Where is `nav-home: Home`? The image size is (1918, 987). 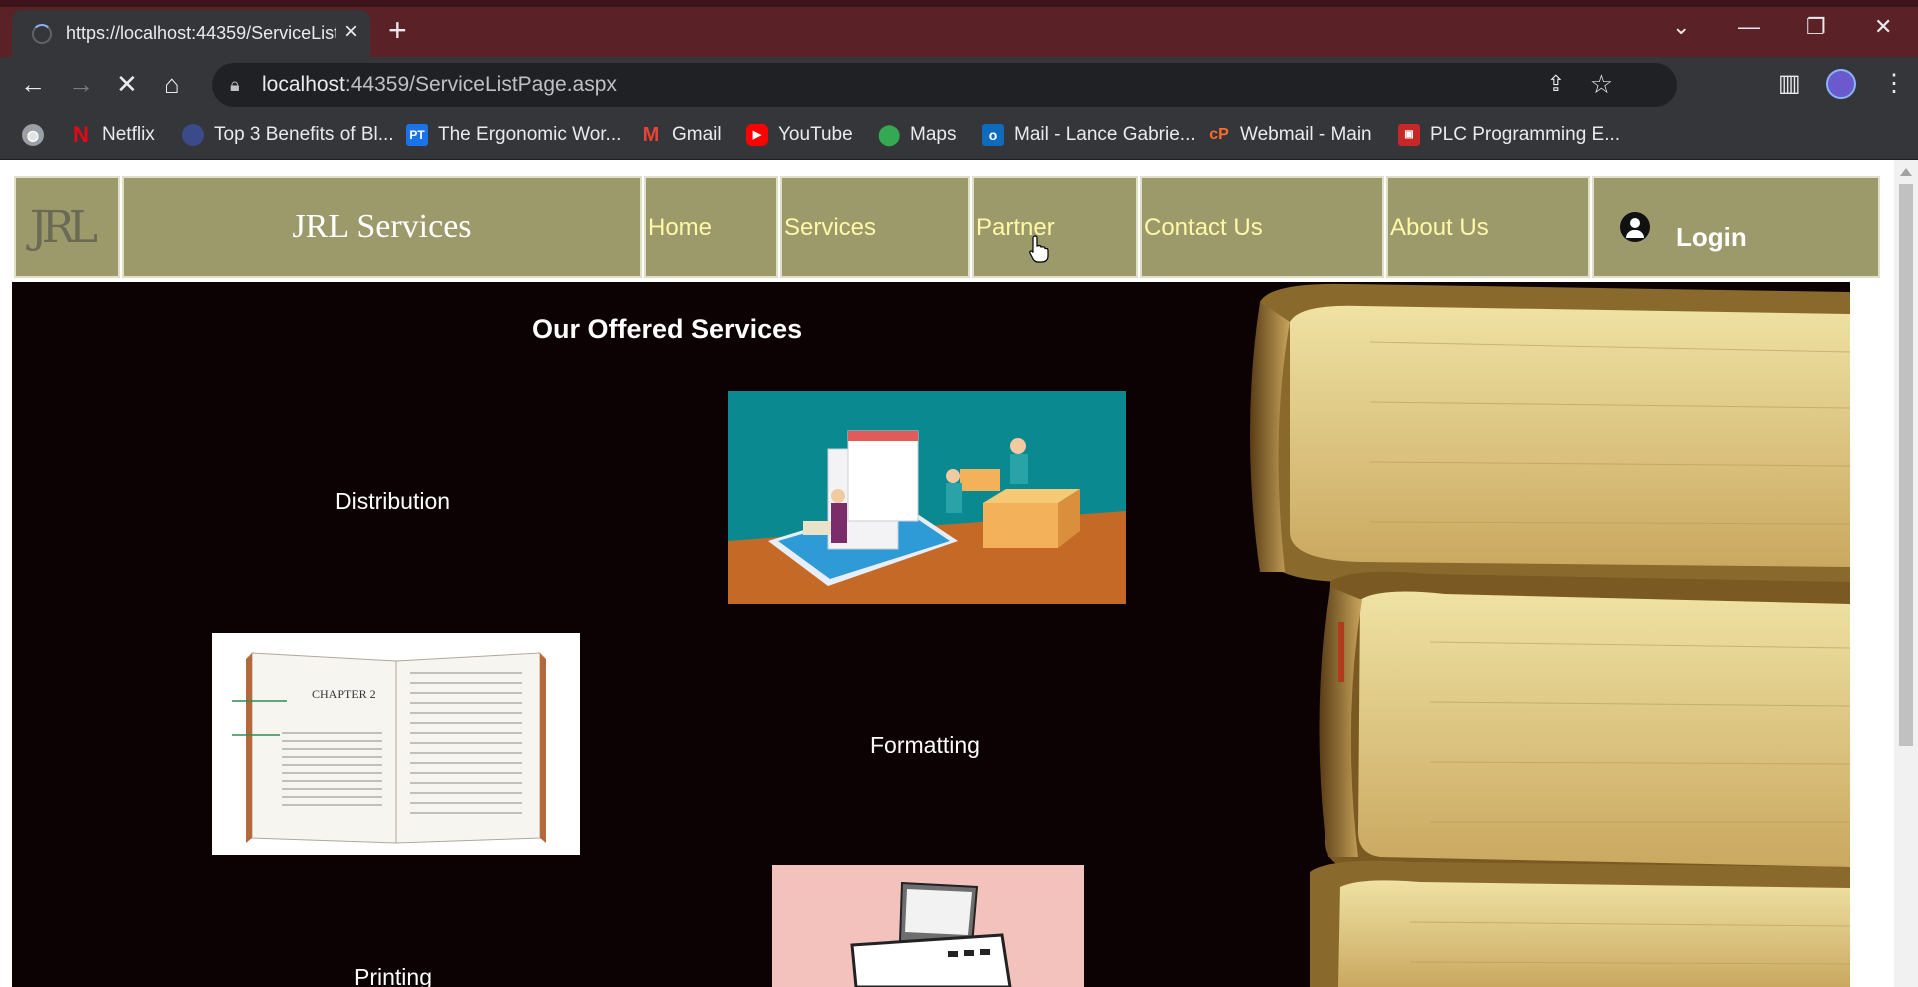 nav-home: Home is located at coordinates (711, 227).